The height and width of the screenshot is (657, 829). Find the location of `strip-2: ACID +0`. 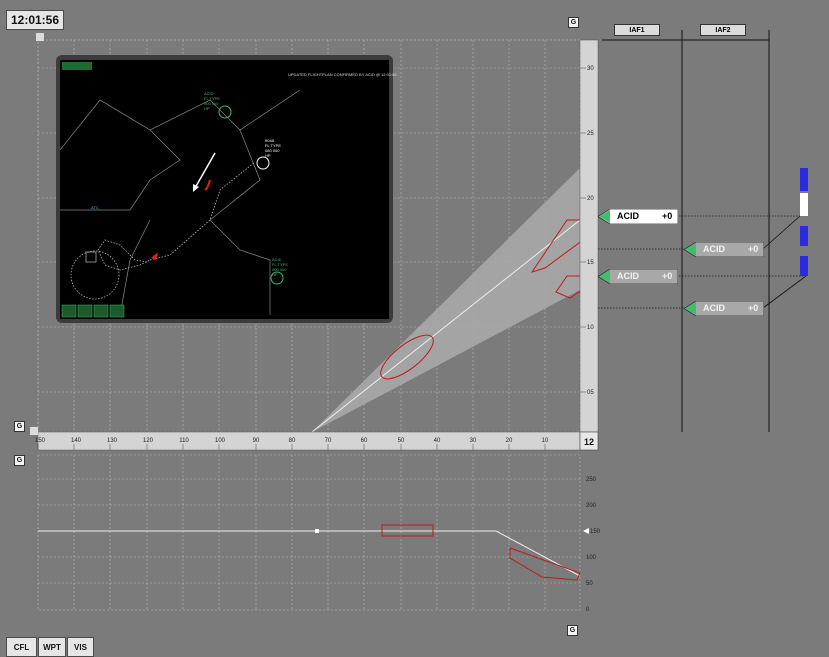

strip-2: ACID +0 is located at coordinates (724, 249).